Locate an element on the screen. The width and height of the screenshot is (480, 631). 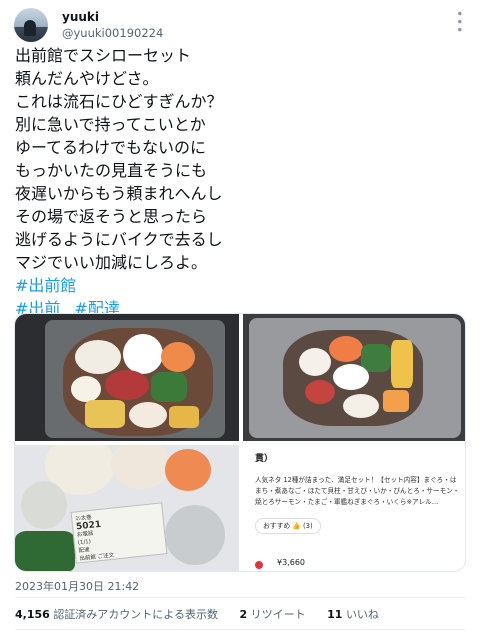
tweet-line: これは流石にひどすぎんか？ is located at coordinates (119, 101).